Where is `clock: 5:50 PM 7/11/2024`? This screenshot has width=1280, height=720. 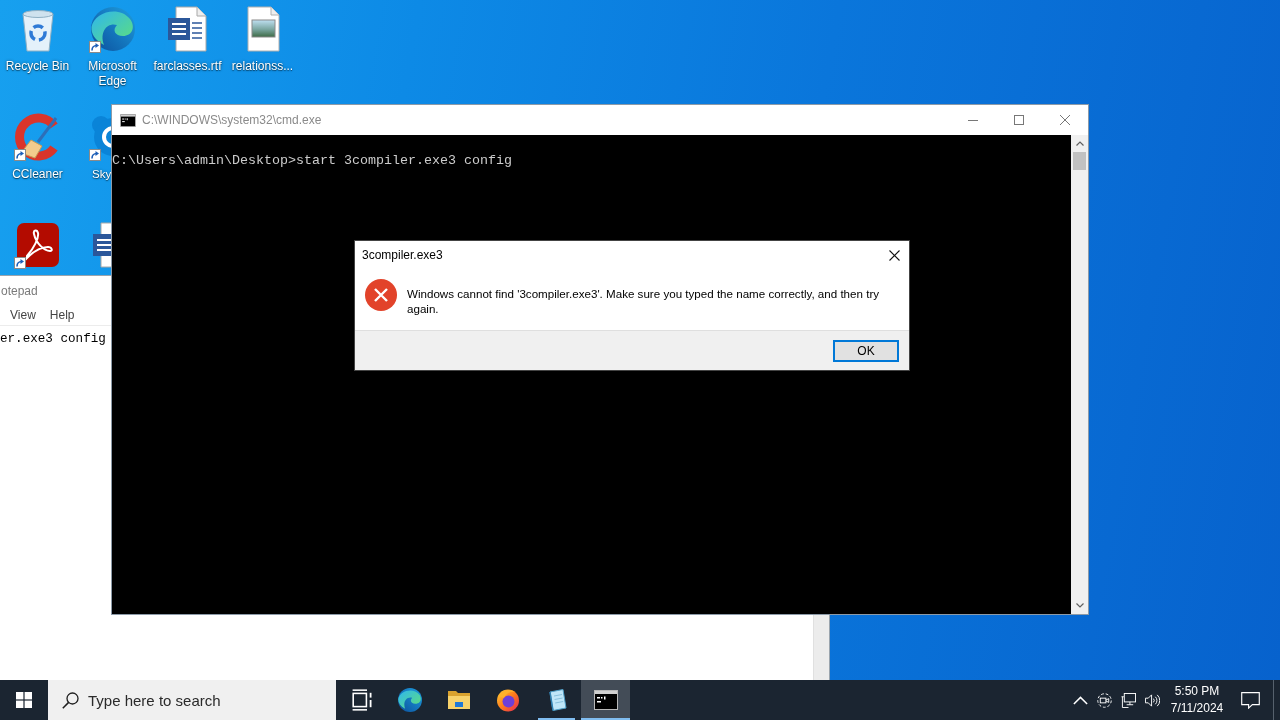
clock: 5:50 PM 7/11/2024 is located at coordinates (1197, 700).